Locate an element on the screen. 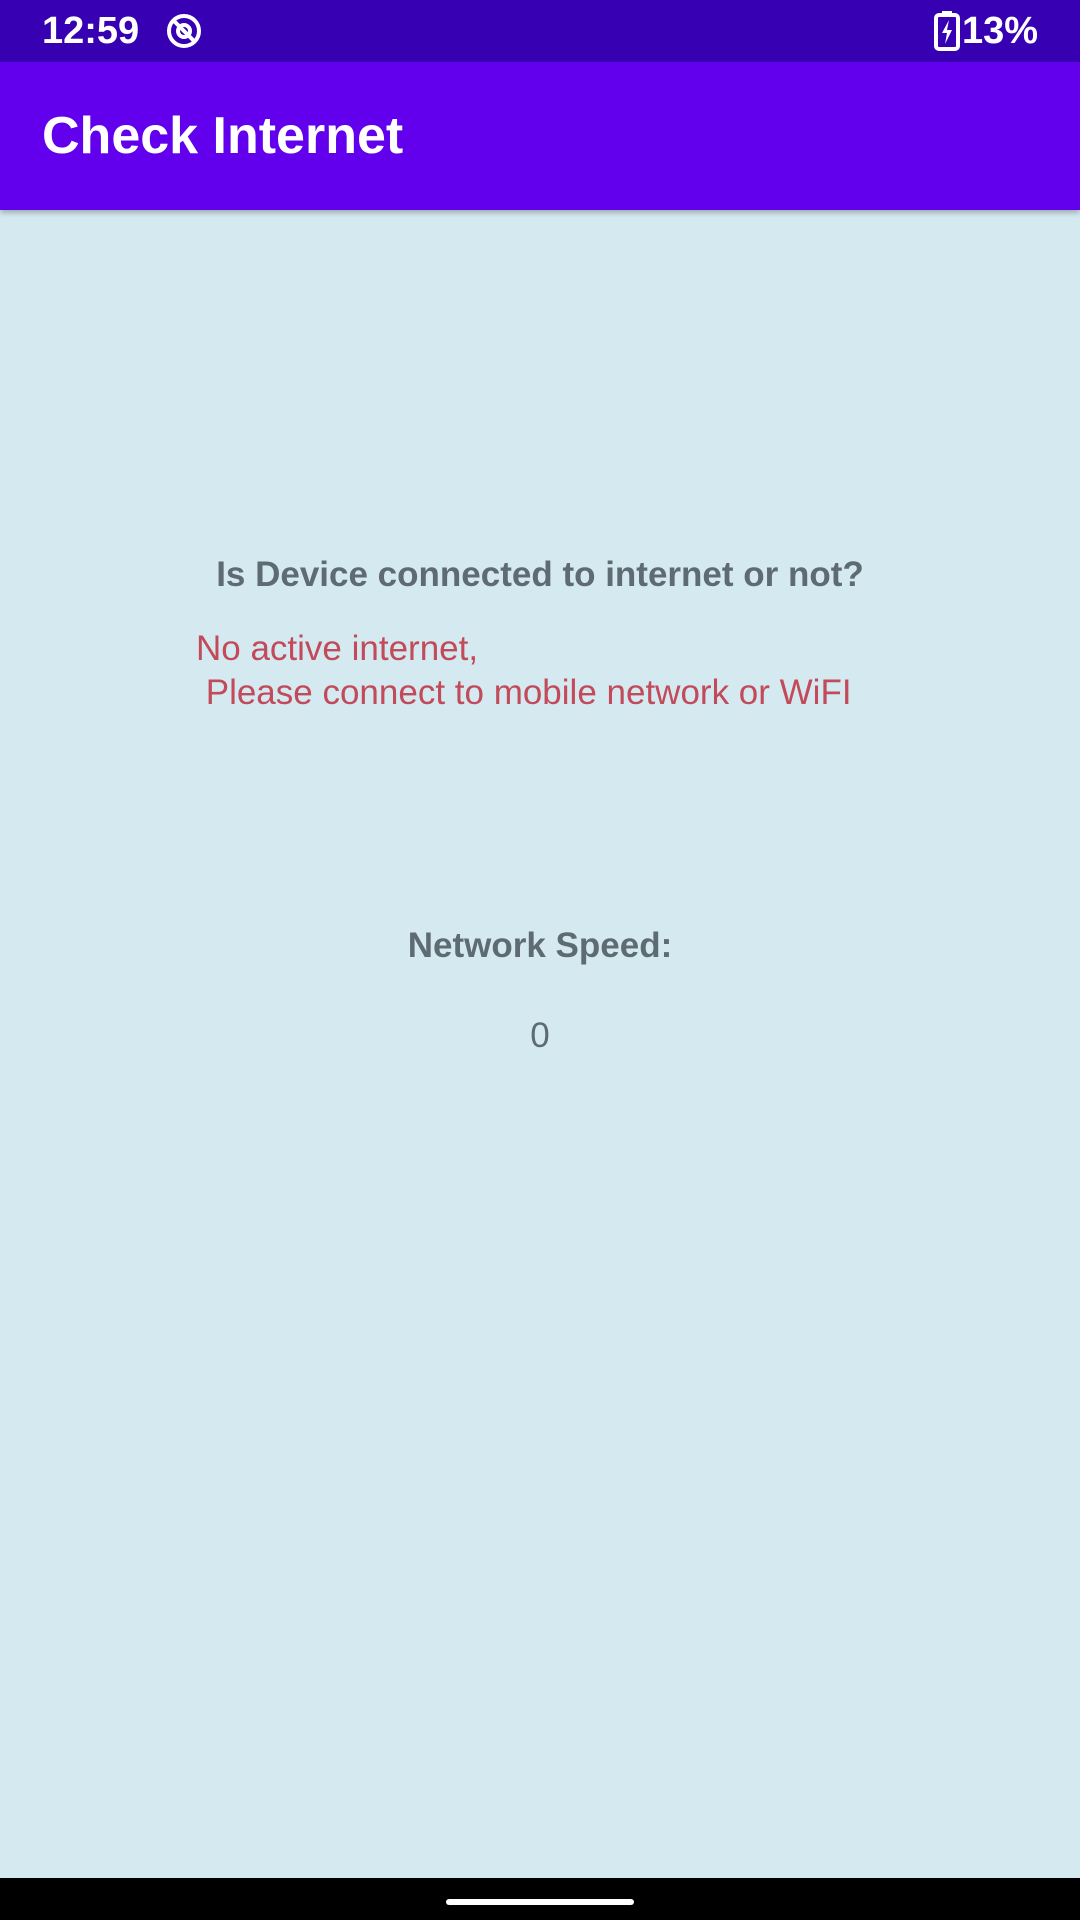 The width and height of the screenshot is (1080, 1920). at-sign-icon is located at coordinates (184, 31).